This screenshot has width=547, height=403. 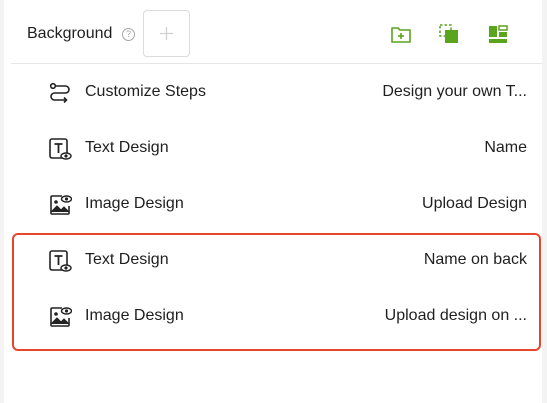 I want to click on add-background-button, so click(x=166, y=33).